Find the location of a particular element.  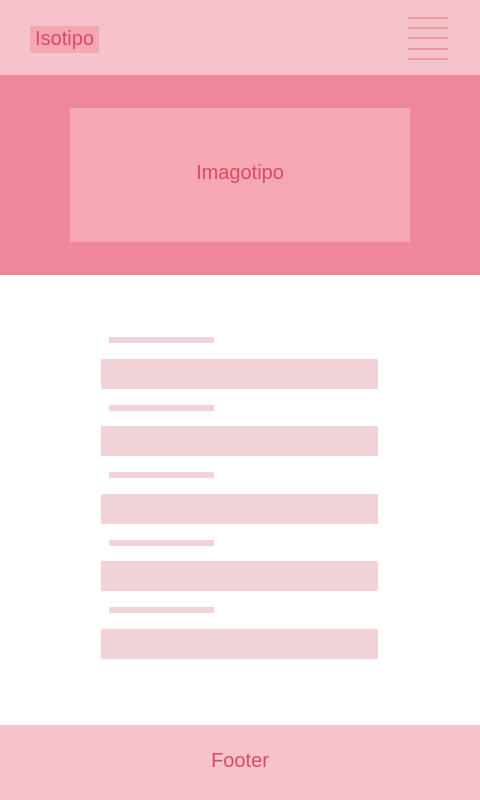

hero-card: Imagotipo is located at coordinates (240, 175).